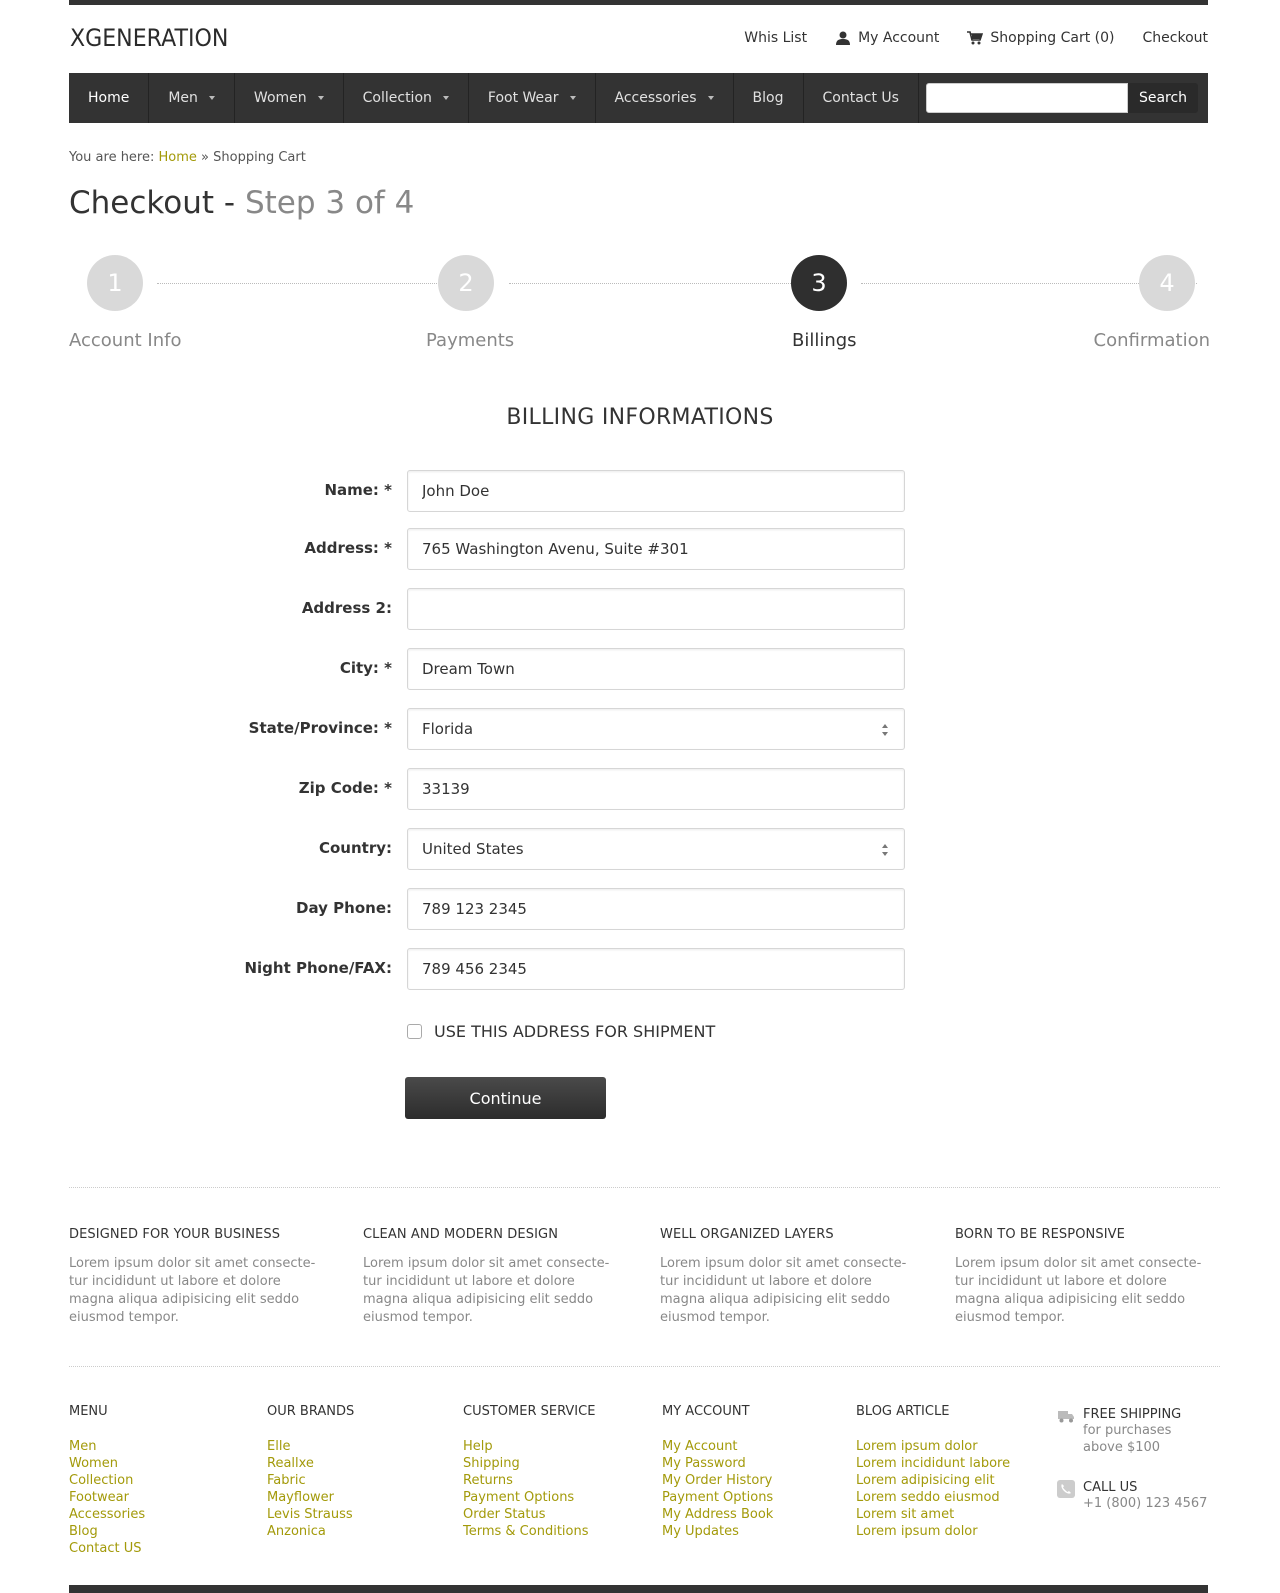 The width and height of the screenshot is (1280, 1593). What do you see at coordinates (717, 1480) in the screenshot?
I see `footer-link: My Order History` at bounding box center [717, 1480].